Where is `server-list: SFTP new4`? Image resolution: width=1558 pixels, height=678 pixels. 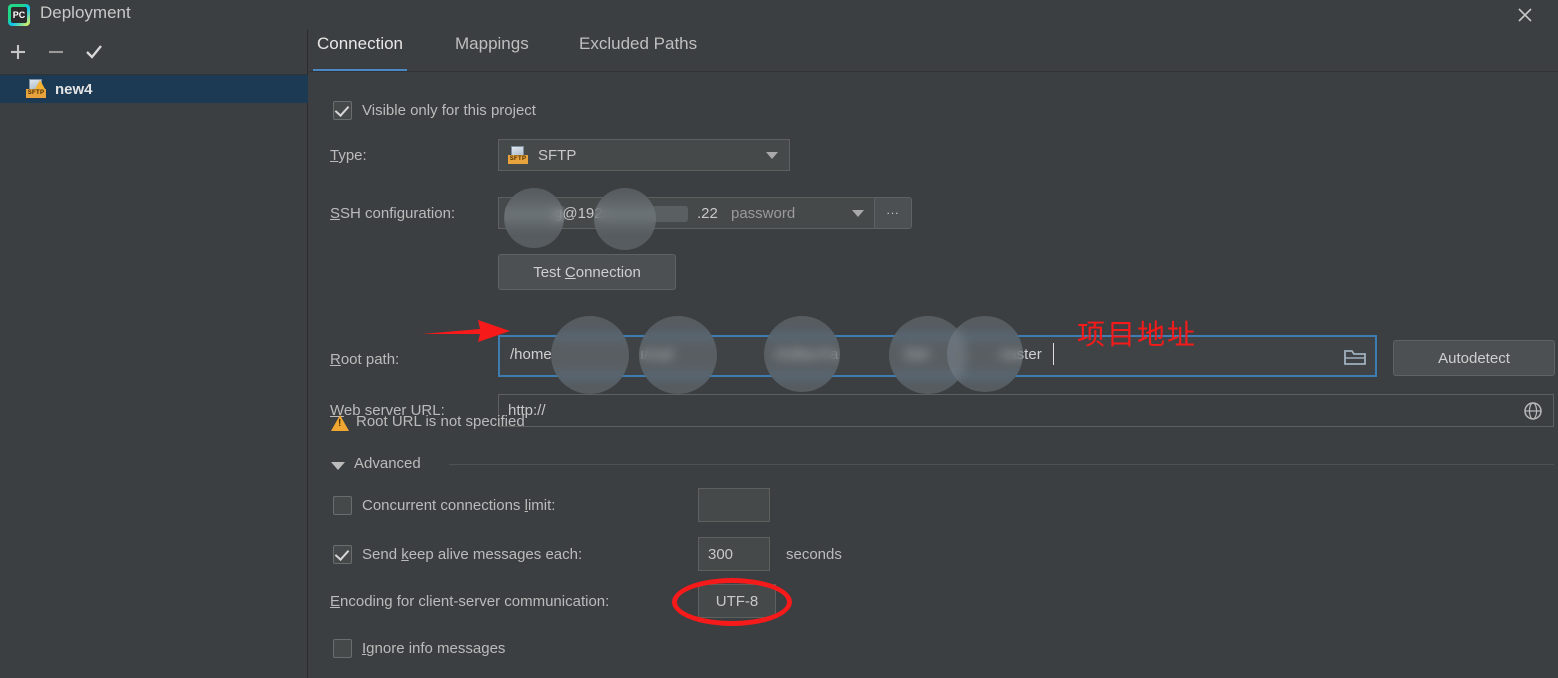 server-list: SFTP new4 is located at coordinates (154, 89).